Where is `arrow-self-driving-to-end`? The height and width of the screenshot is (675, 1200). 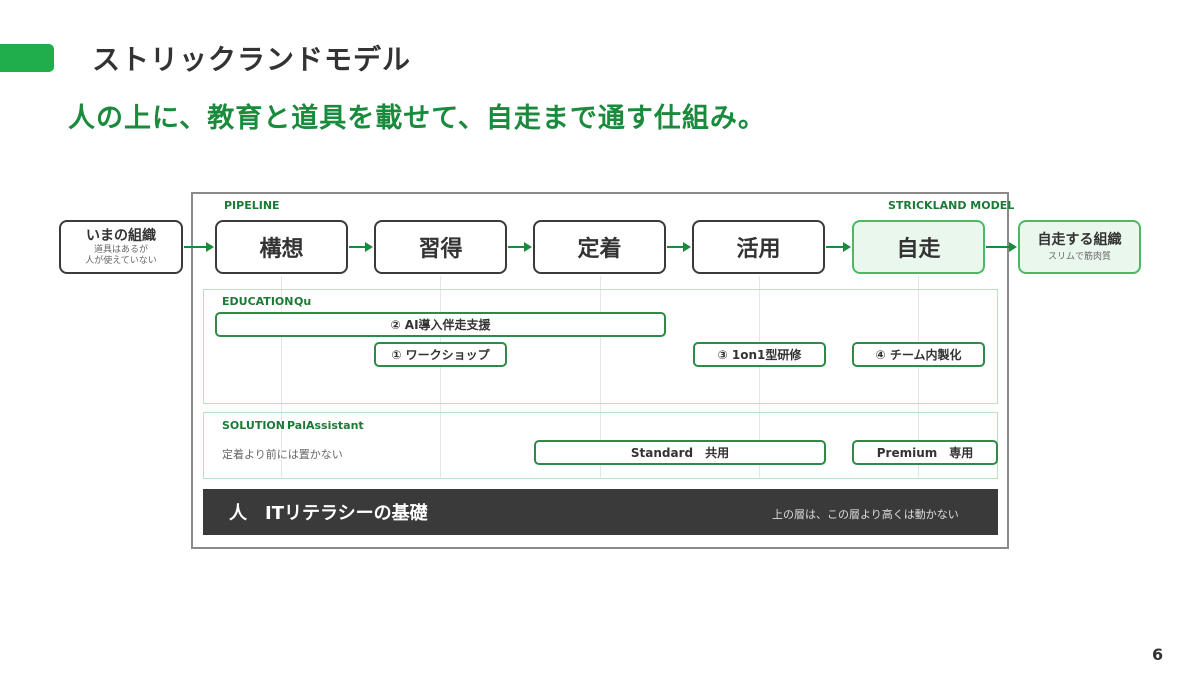 arrow-self-driving-to-end is located at coordinates (1001, 247).